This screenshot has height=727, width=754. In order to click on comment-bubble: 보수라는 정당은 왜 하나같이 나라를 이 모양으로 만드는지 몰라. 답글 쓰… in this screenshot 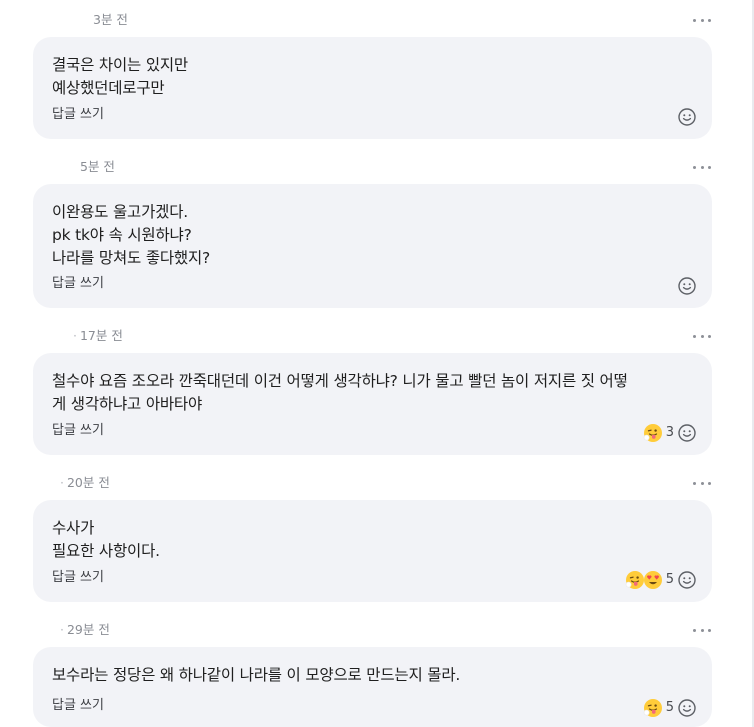, I will do `click(372, 687)`.